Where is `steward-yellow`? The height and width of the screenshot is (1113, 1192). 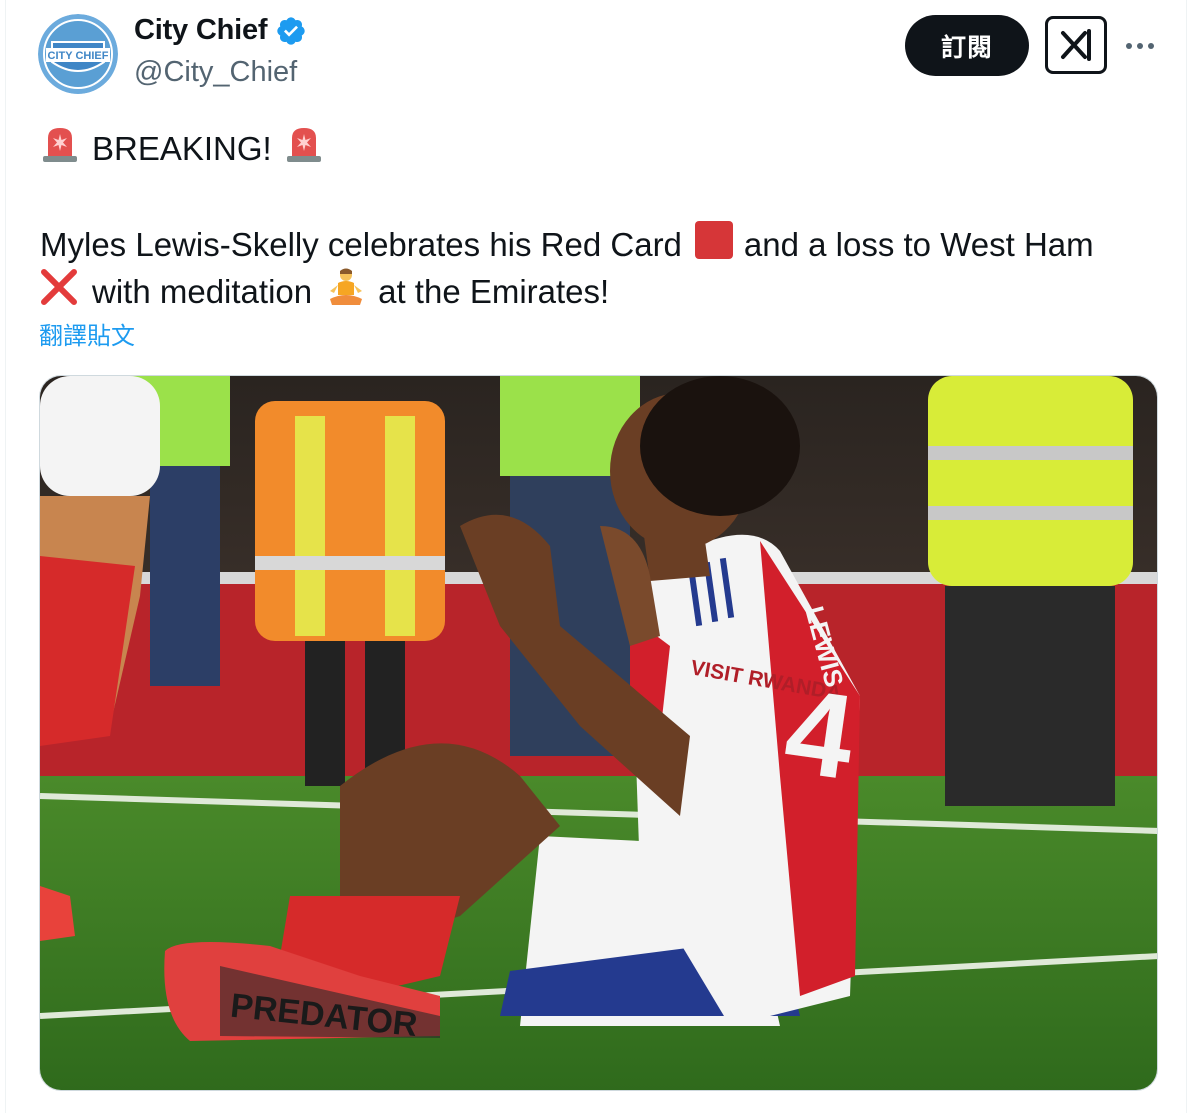 steward-yellow is located at coordinates (1030, 481).